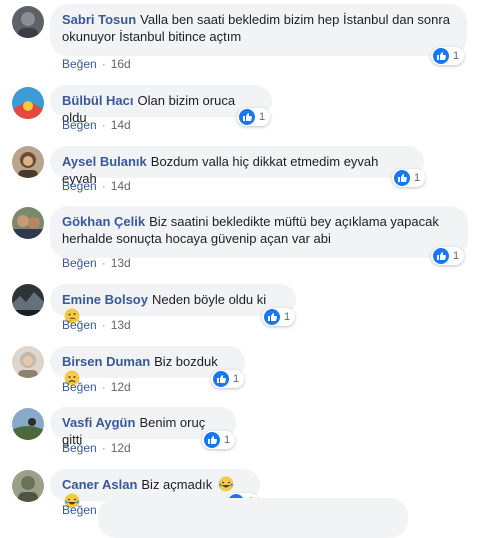 This screenshot has width=502, height=538. I want to click on comment-meta: Beğen · 16d, so click(96, 64).